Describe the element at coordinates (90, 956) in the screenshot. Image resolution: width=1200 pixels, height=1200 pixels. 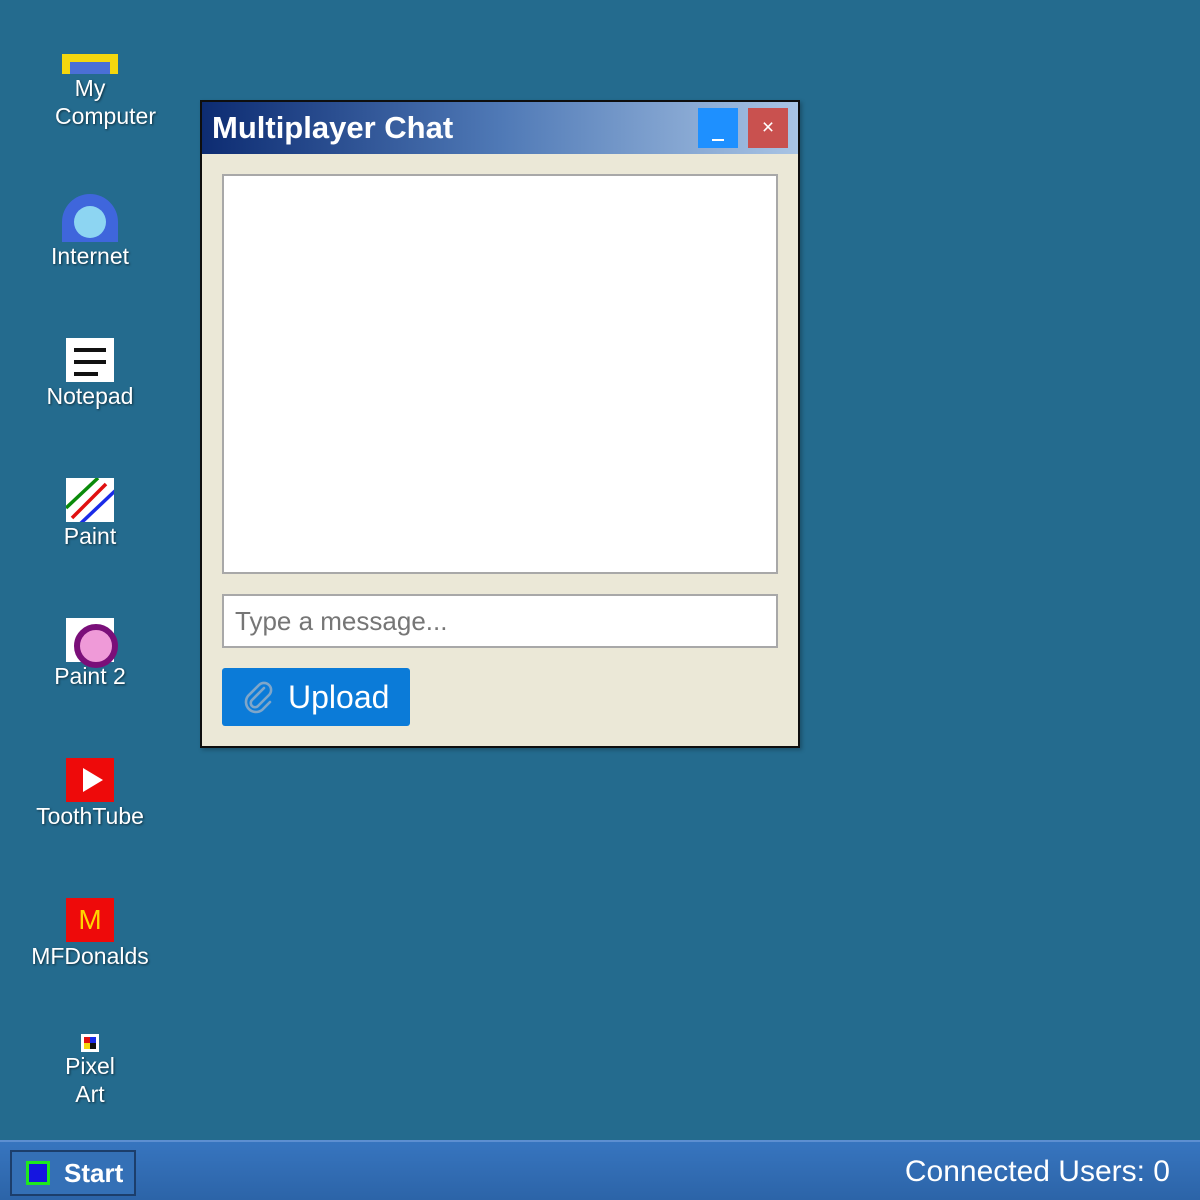
I see `desktop-icon-label: MFDonalds` at that location.